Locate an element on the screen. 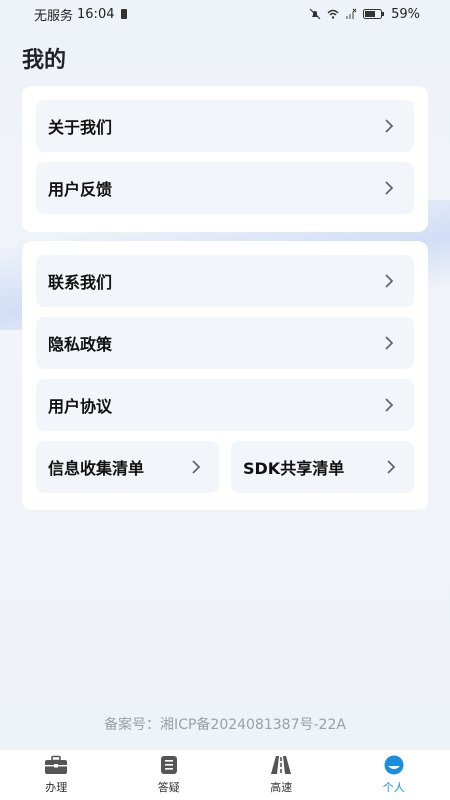  menu-item-label: 隐私政策 is located at coordinates (80, 344).